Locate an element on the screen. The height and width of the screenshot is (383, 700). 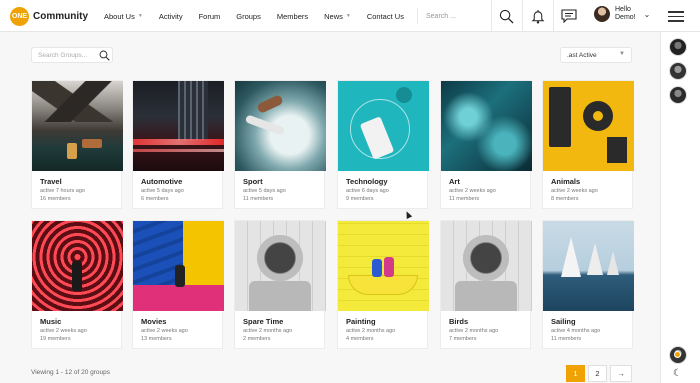
nav-label: Contact Us is located at coordinates (385, 16).